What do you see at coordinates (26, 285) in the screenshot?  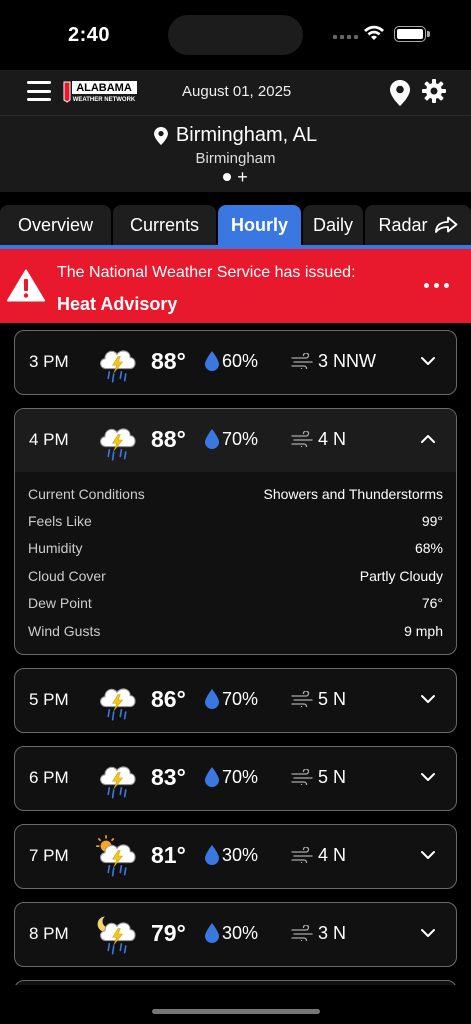 I see `warning-icon` at bounding box center [26, 285].